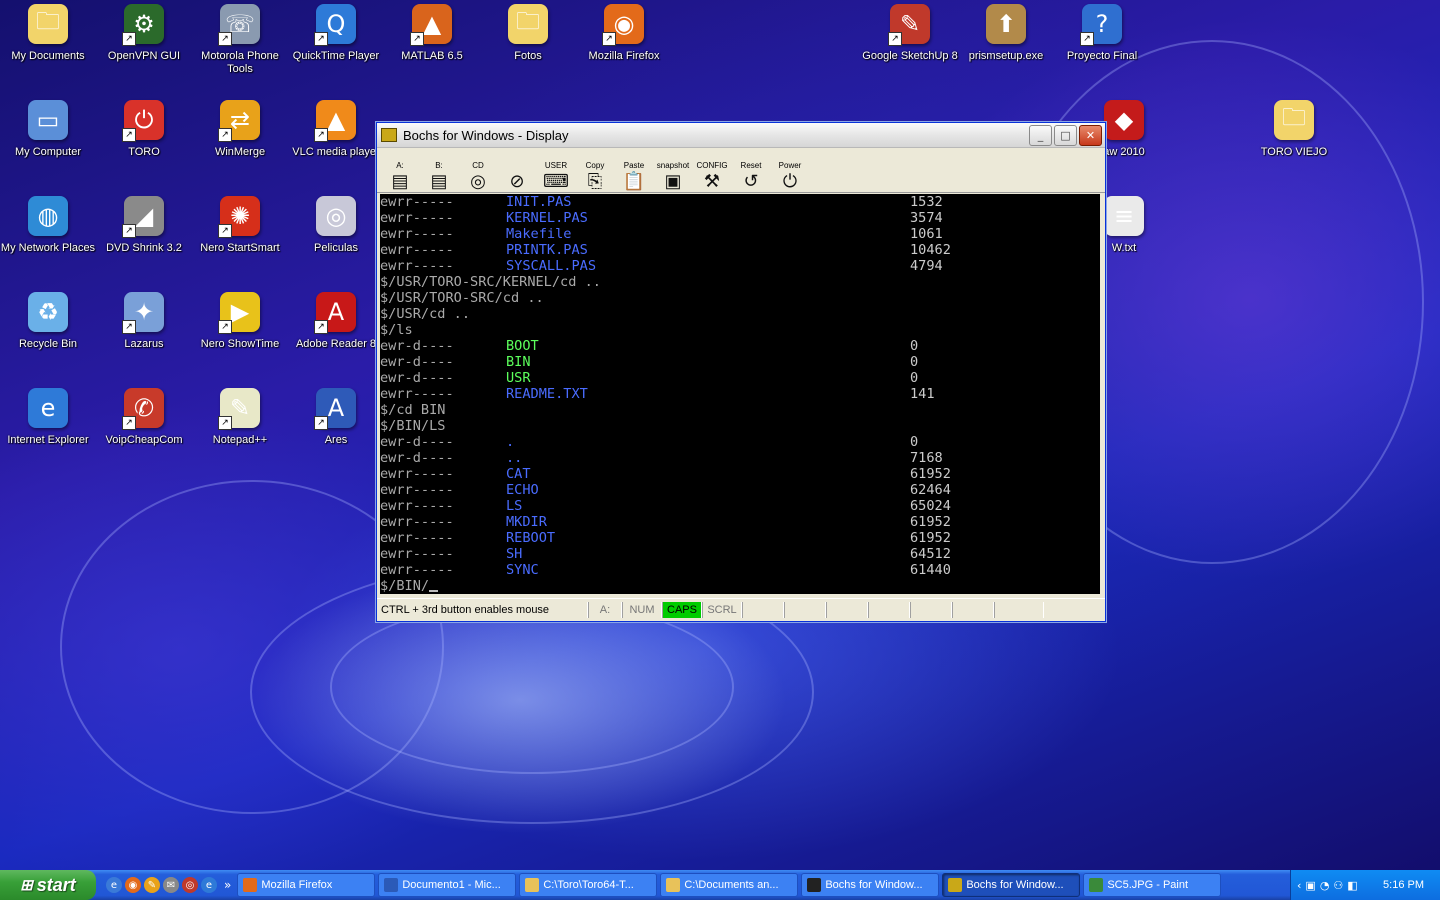 Image resolution: width=1440 pixels, height=900 pixels. Describe the element at coordinates (240, 415) in the screenshot. I see `desktop-icon: ✎ ↗ Notepad++` at that location.